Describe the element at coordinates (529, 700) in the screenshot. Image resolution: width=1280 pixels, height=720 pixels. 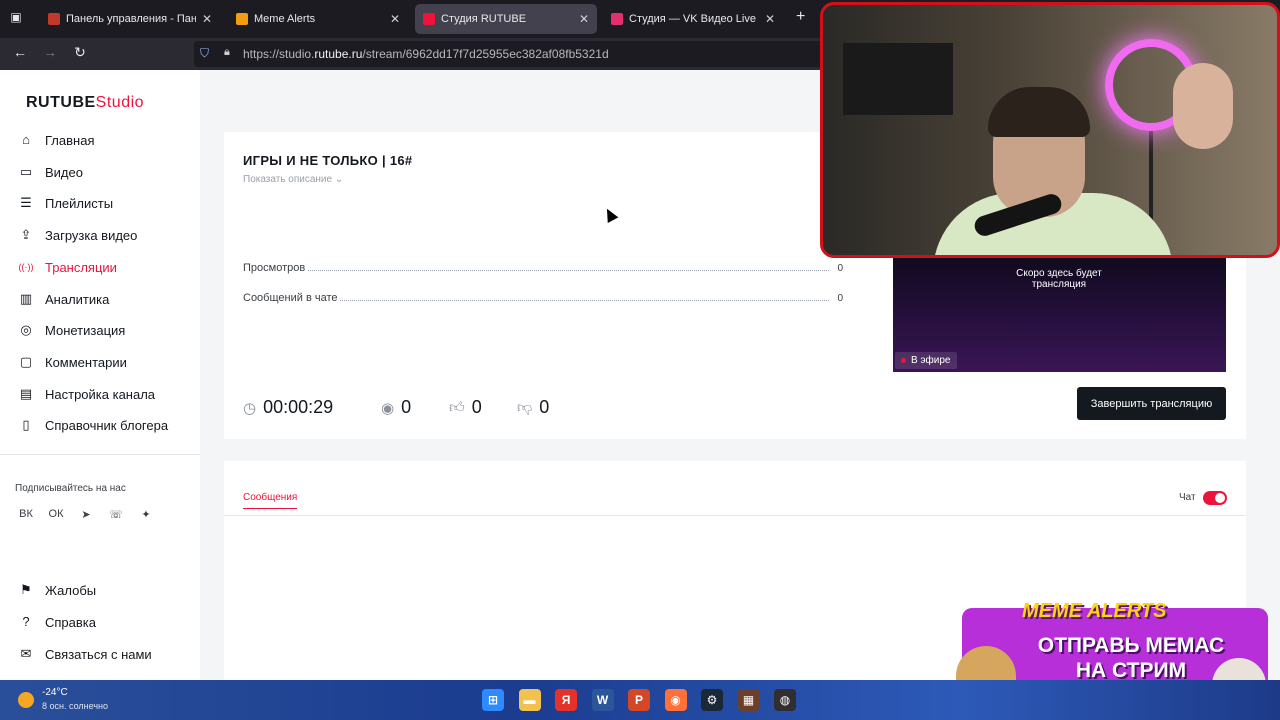
I see `file-explorer-icon: ▬` at that location.